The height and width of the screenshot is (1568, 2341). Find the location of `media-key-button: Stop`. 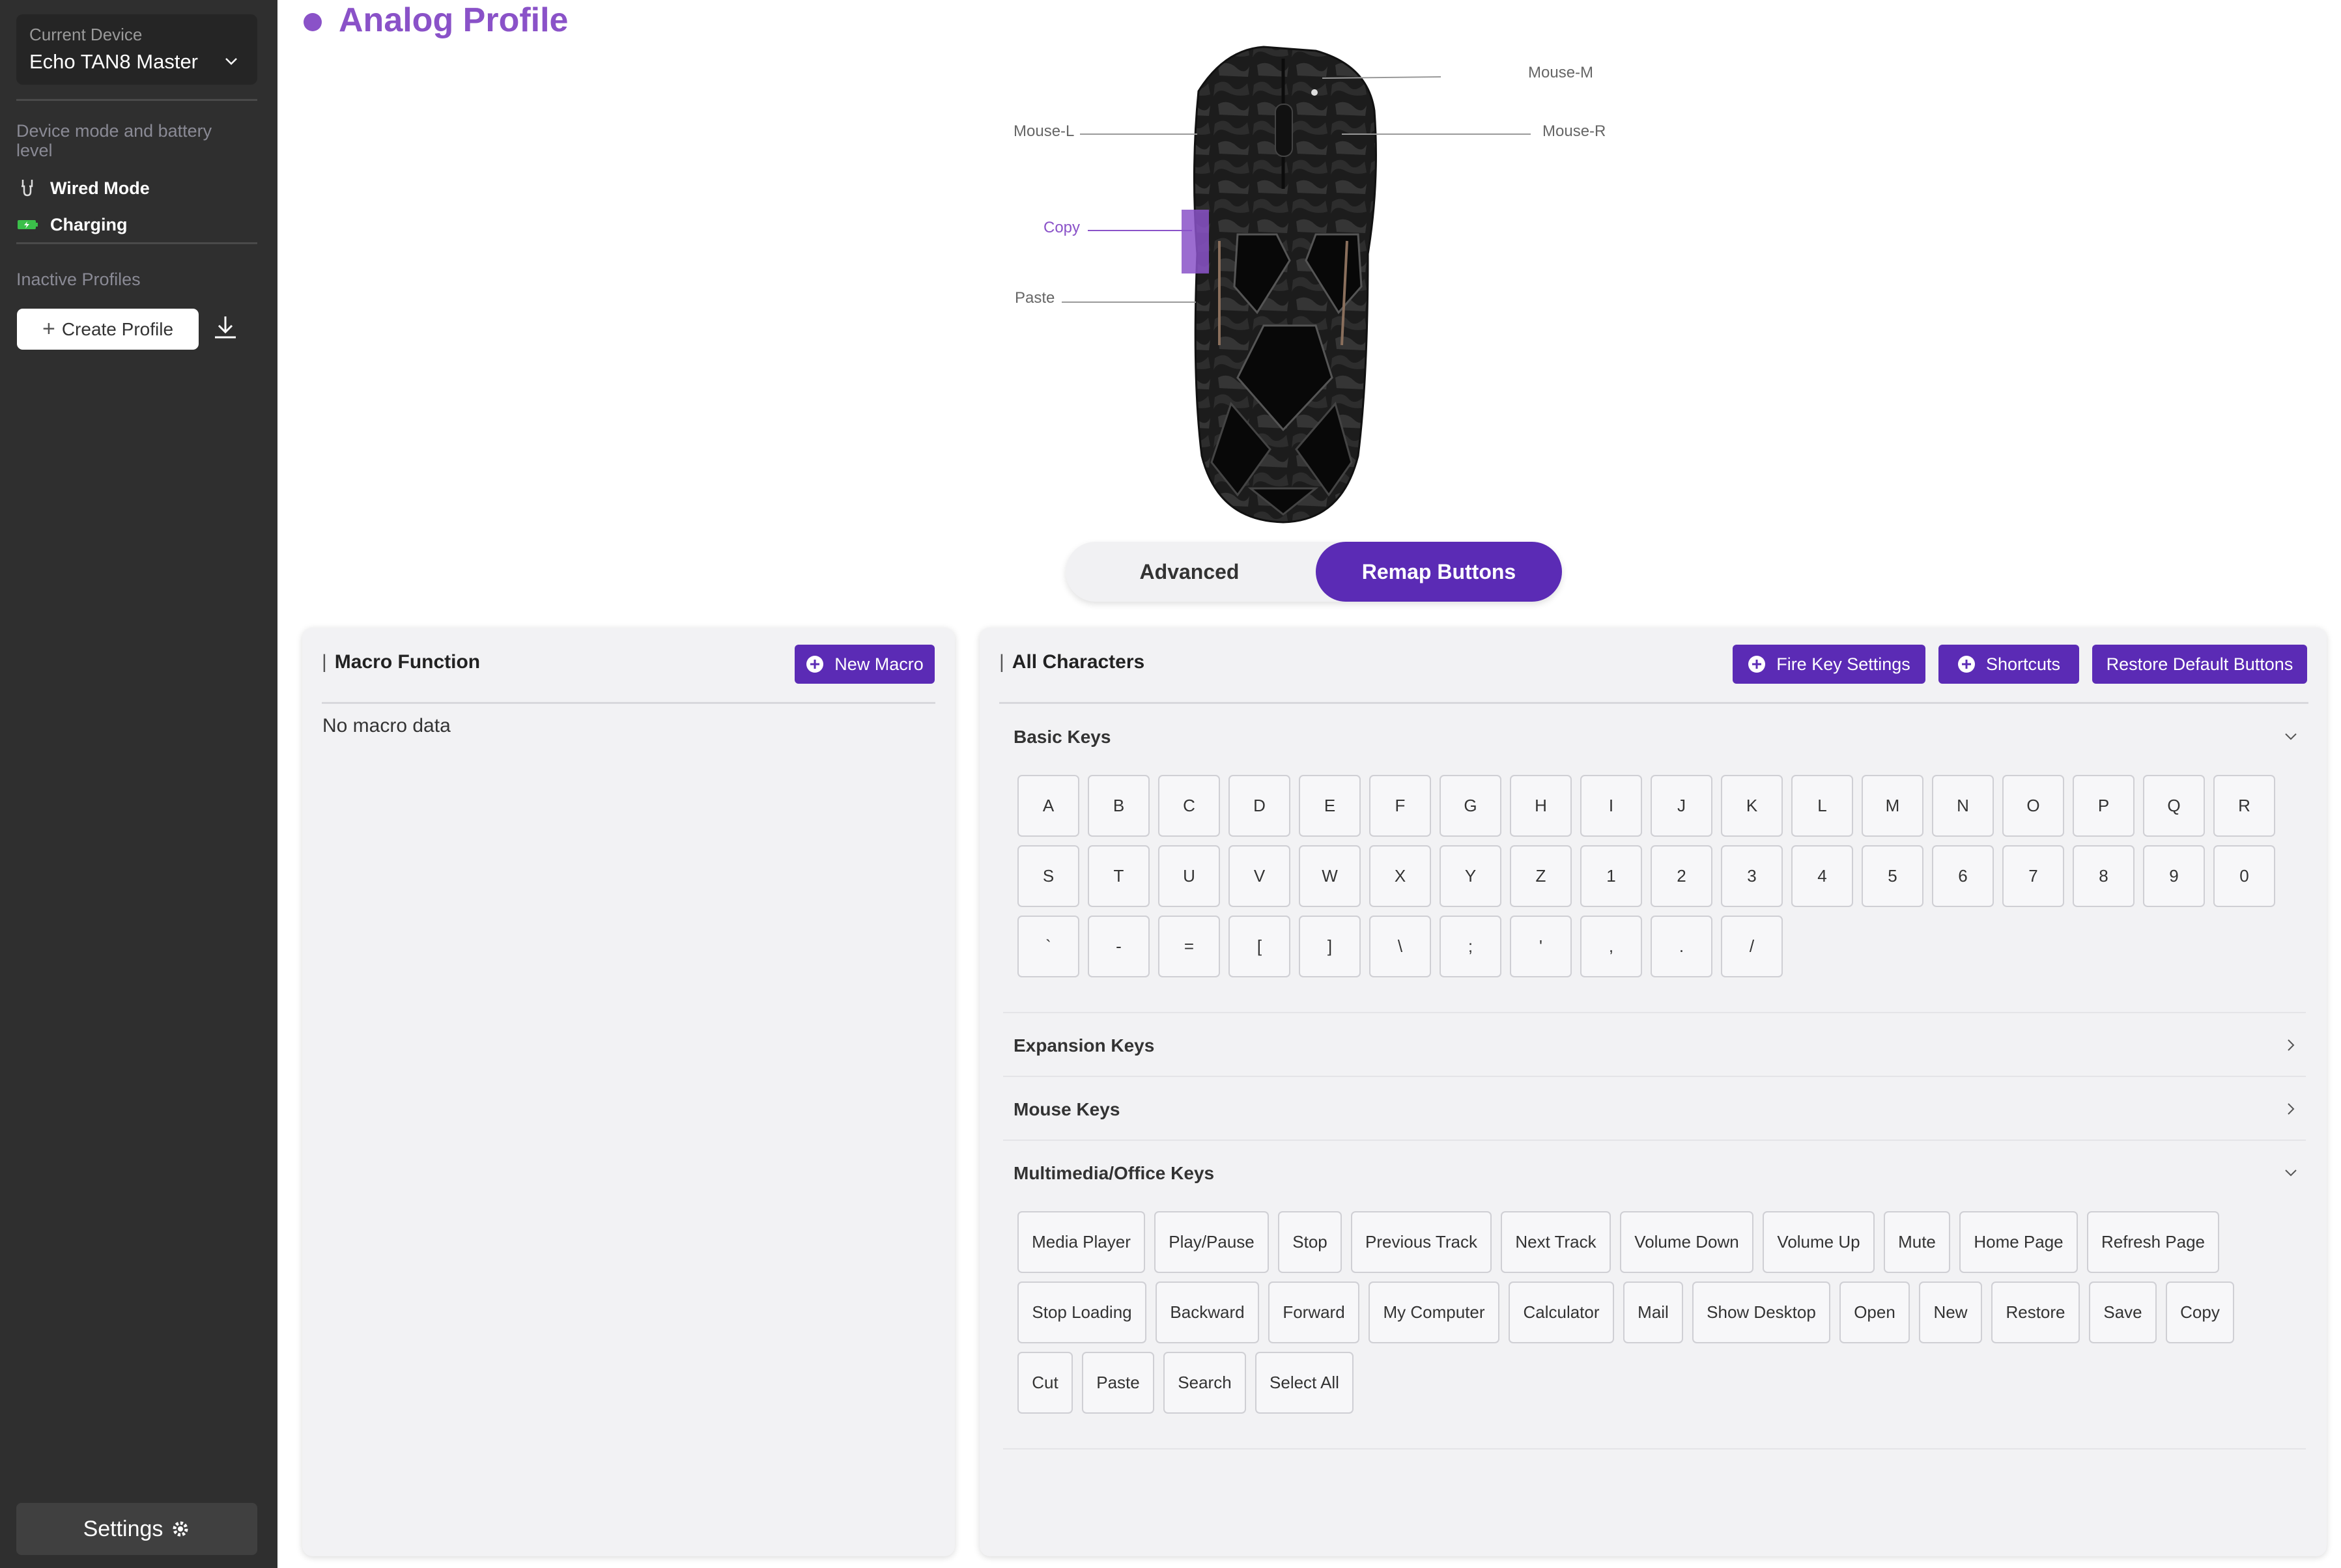

media-key-button: Stop is located at coordinates (1310, 1242).